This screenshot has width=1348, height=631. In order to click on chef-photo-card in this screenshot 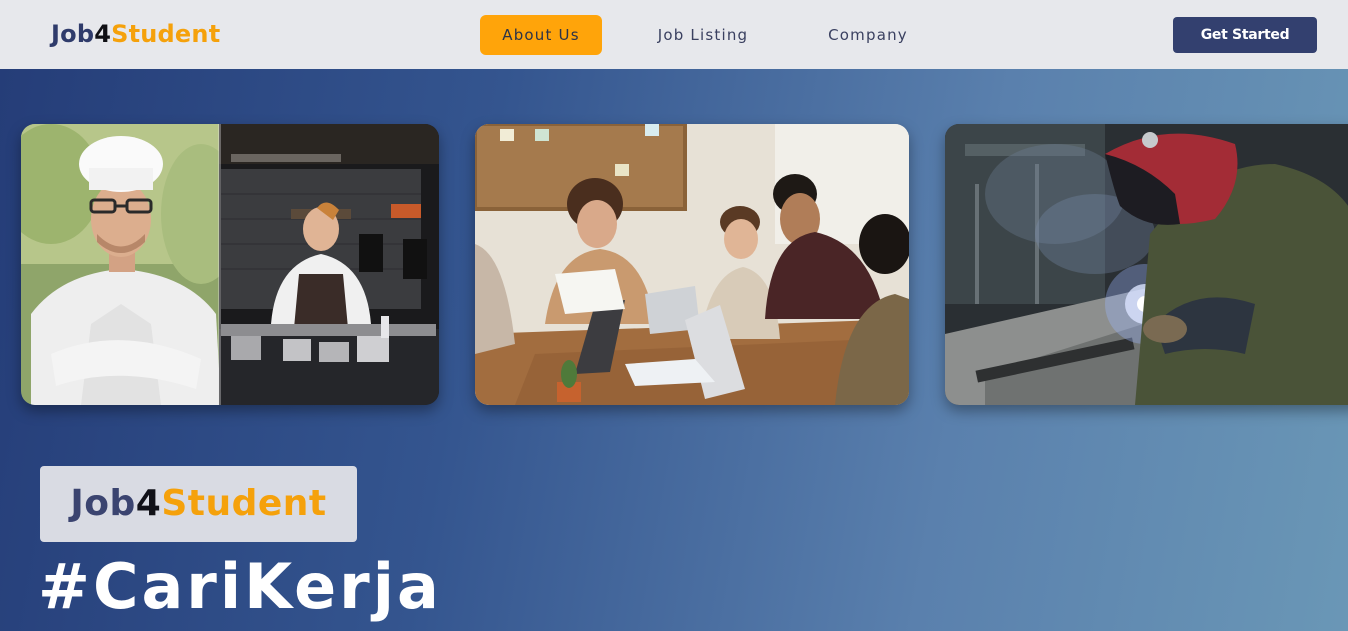, I will do `click(230, 264)`.